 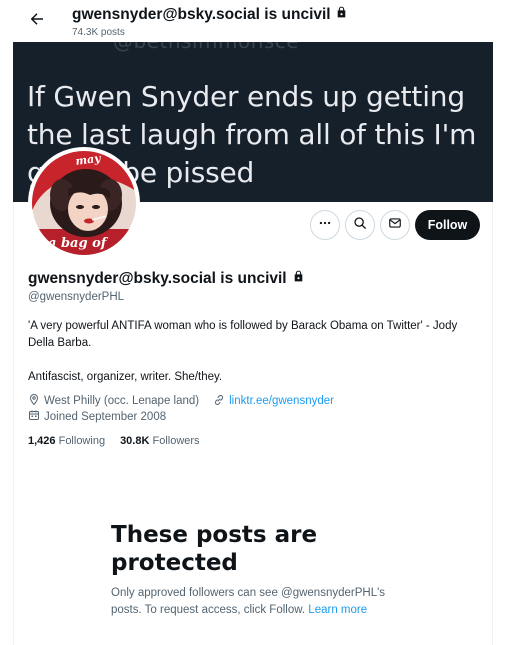 I want to click on profile-avatar: may a bag of, so click(x=84, y=203).